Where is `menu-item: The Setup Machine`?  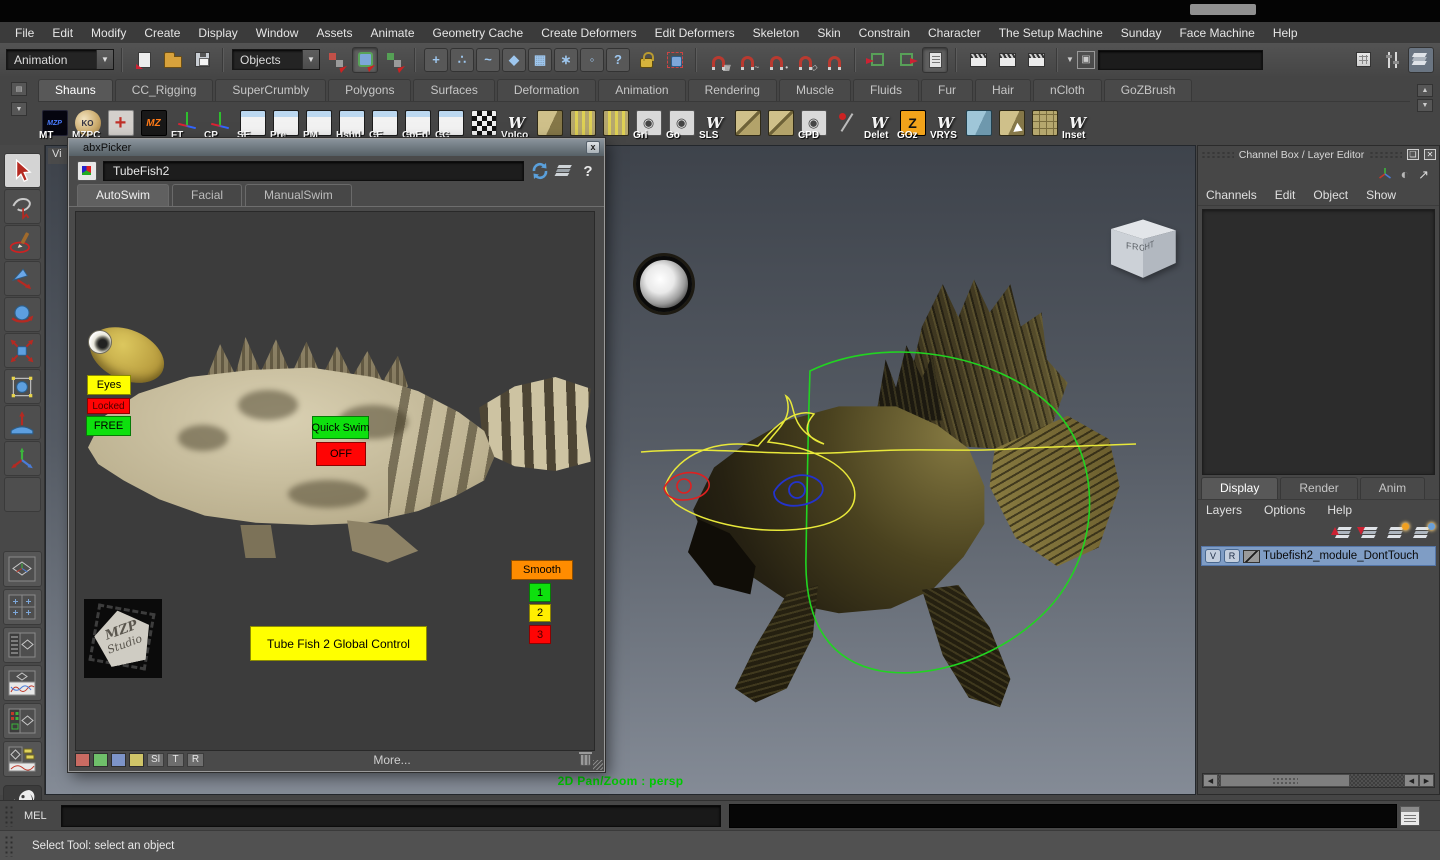 menu-item: The Setup Machine is located at coordinates (1051, 33).